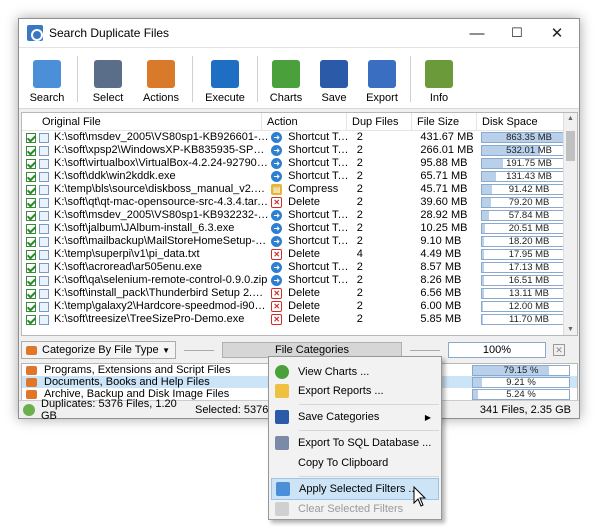 This screenshot has height=527, width=600. I want to click on chevron-down-icon: ▼, so click(166, 350).